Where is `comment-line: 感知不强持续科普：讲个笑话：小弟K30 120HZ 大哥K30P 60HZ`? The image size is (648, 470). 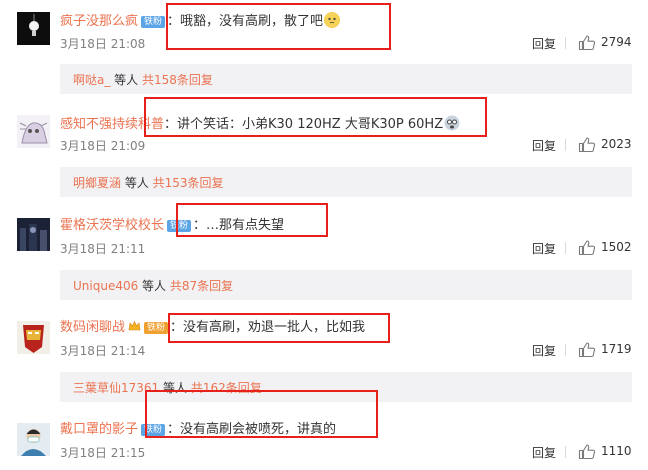 comment-line: 感知不强持续科普：讲个笑话：小弟K30 120HZ 大哥K30P 60HZ is located at coordinates (260, 124).